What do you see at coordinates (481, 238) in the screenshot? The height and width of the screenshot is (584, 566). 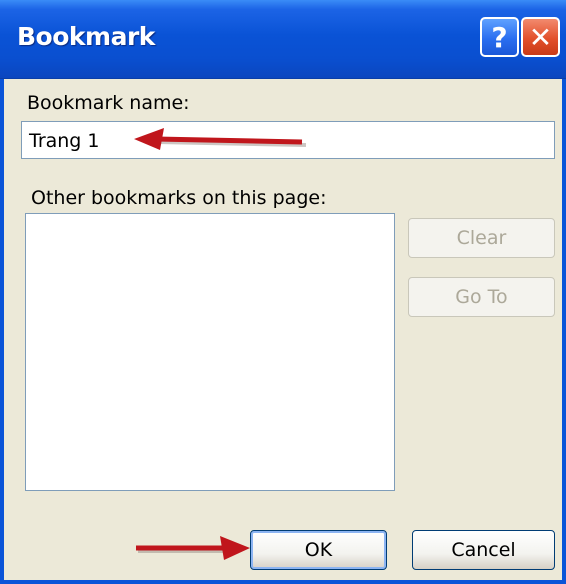 I see `clear-button: Clear` at bounding box center [481, 238].